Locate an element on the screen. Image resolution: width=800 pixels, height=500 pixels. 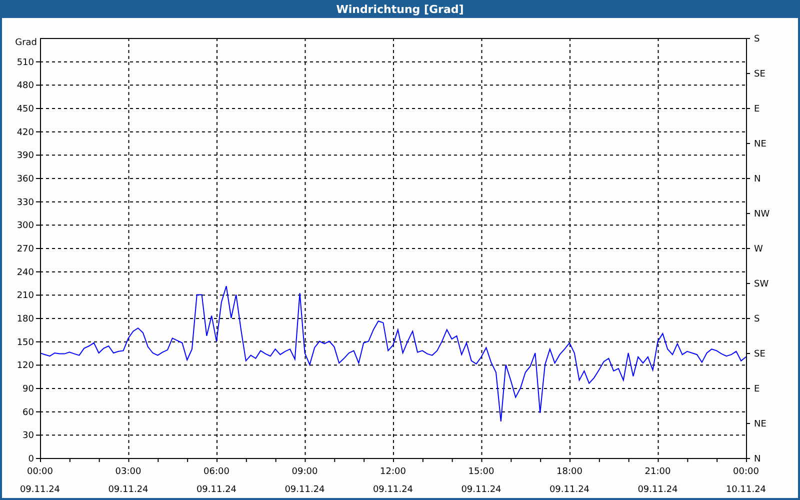
y-tick-label: 120 is located at coordinates (25, 366).